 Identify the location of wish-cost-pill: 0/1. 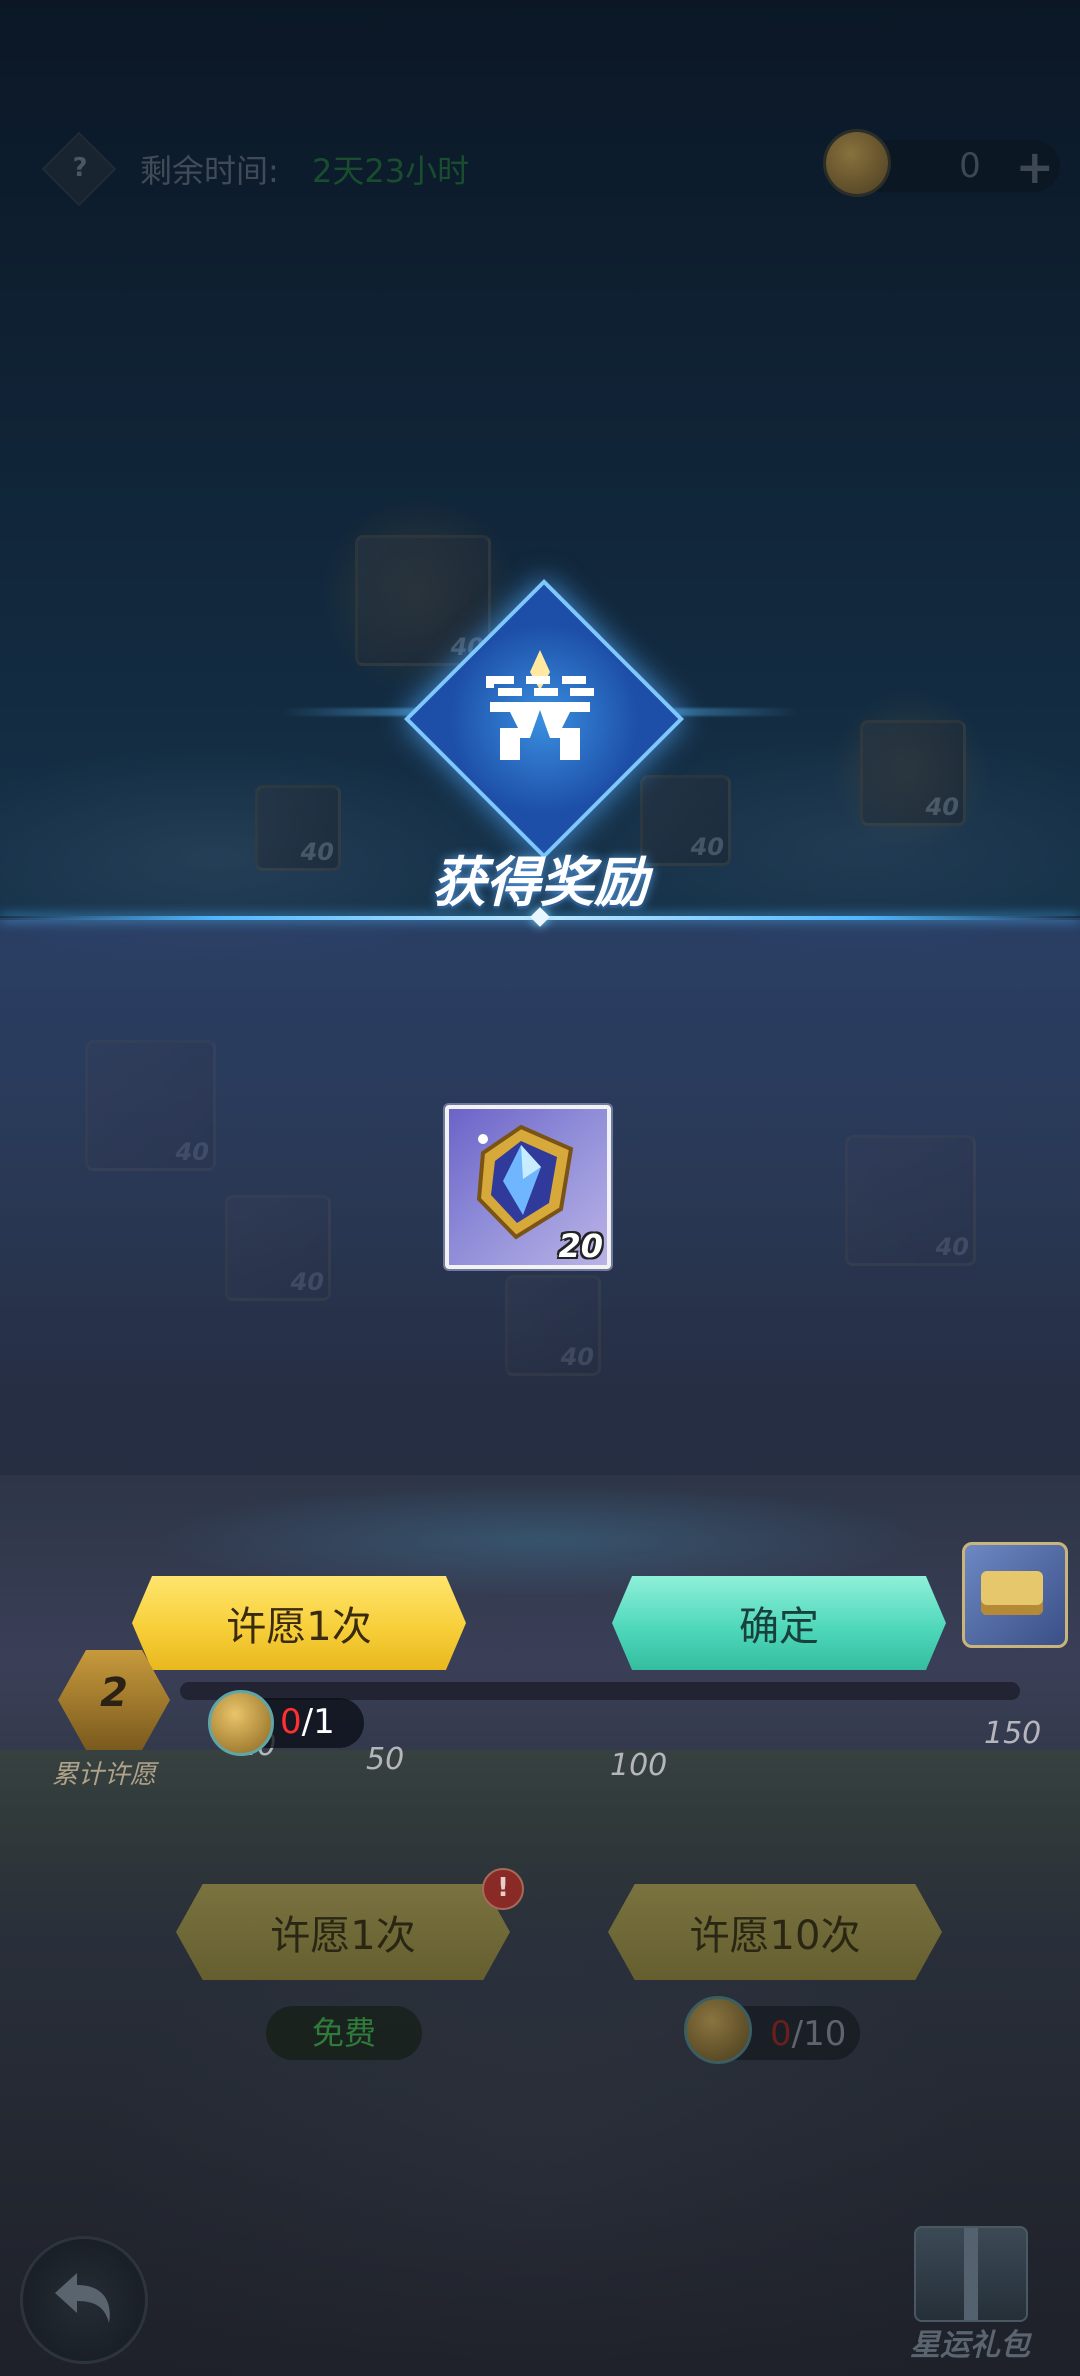
(286, 1723).